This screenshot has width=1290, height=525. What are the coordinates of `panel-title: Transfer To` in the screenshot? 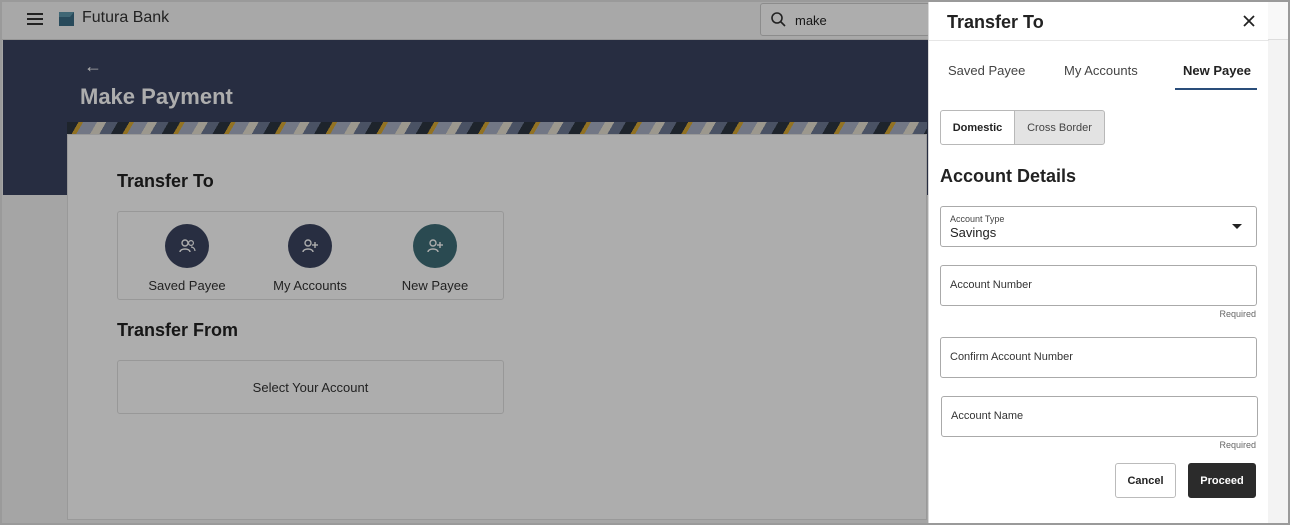 It's located at (995, 22).